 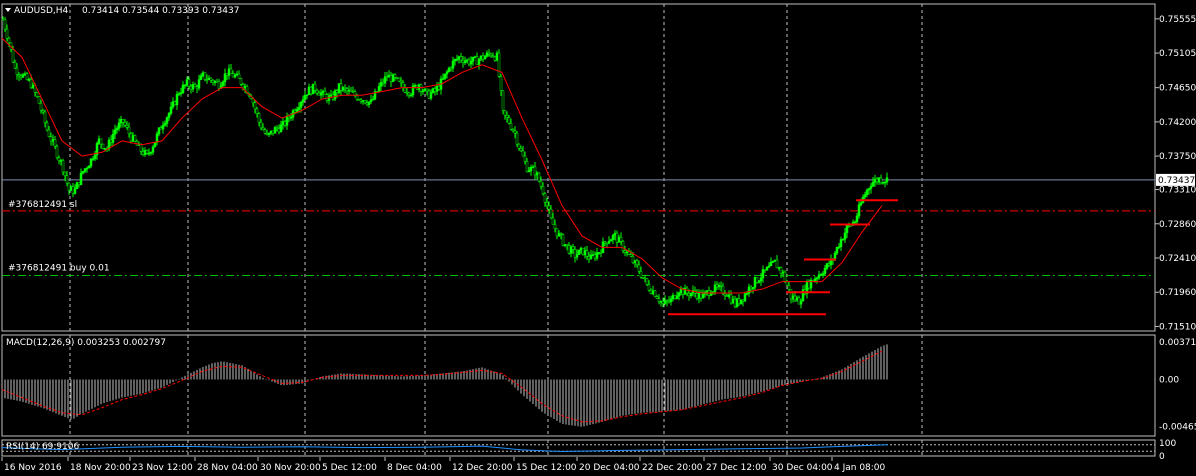 I want to click on macd-tick-label: 0.00, so click(x=1169, y=380).